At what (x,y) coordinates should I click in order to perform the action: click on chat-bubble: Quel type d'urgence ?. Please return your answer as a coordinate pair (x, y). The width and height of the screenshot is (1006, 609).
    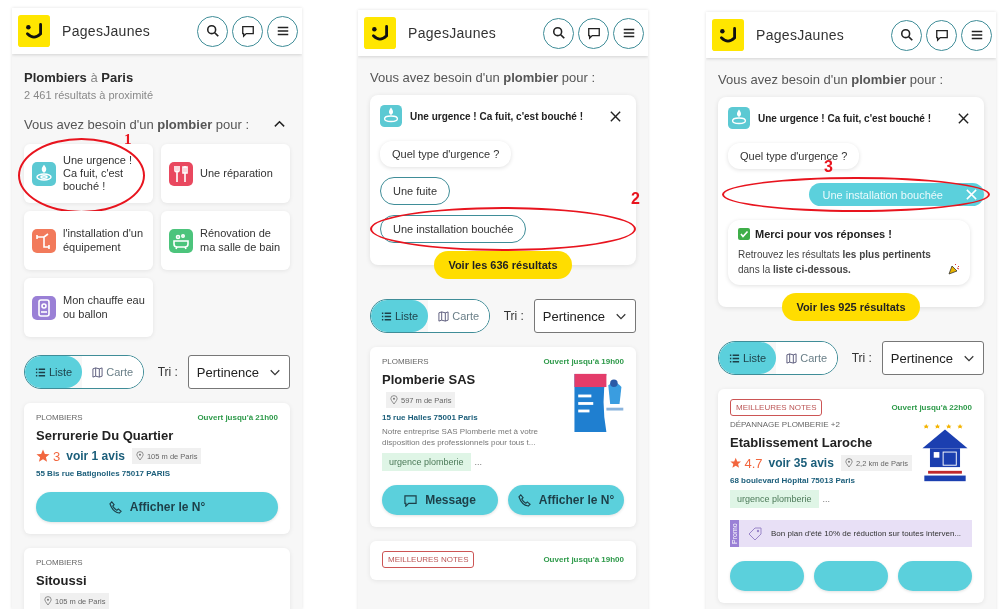
    Looking at the image, I should click on (446, 154).